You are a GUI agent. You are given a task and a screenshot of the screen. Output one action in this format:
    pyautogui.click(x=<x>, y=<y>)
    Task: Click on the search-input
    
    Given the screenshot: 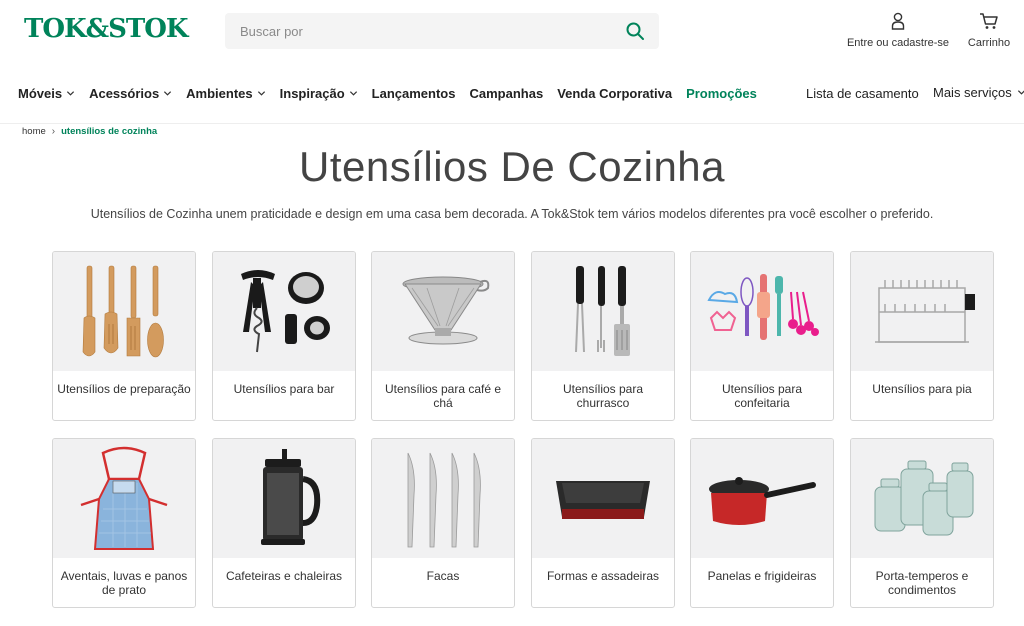 What is the action you would take?
    pyautogui.click(x=420, y=31)
    